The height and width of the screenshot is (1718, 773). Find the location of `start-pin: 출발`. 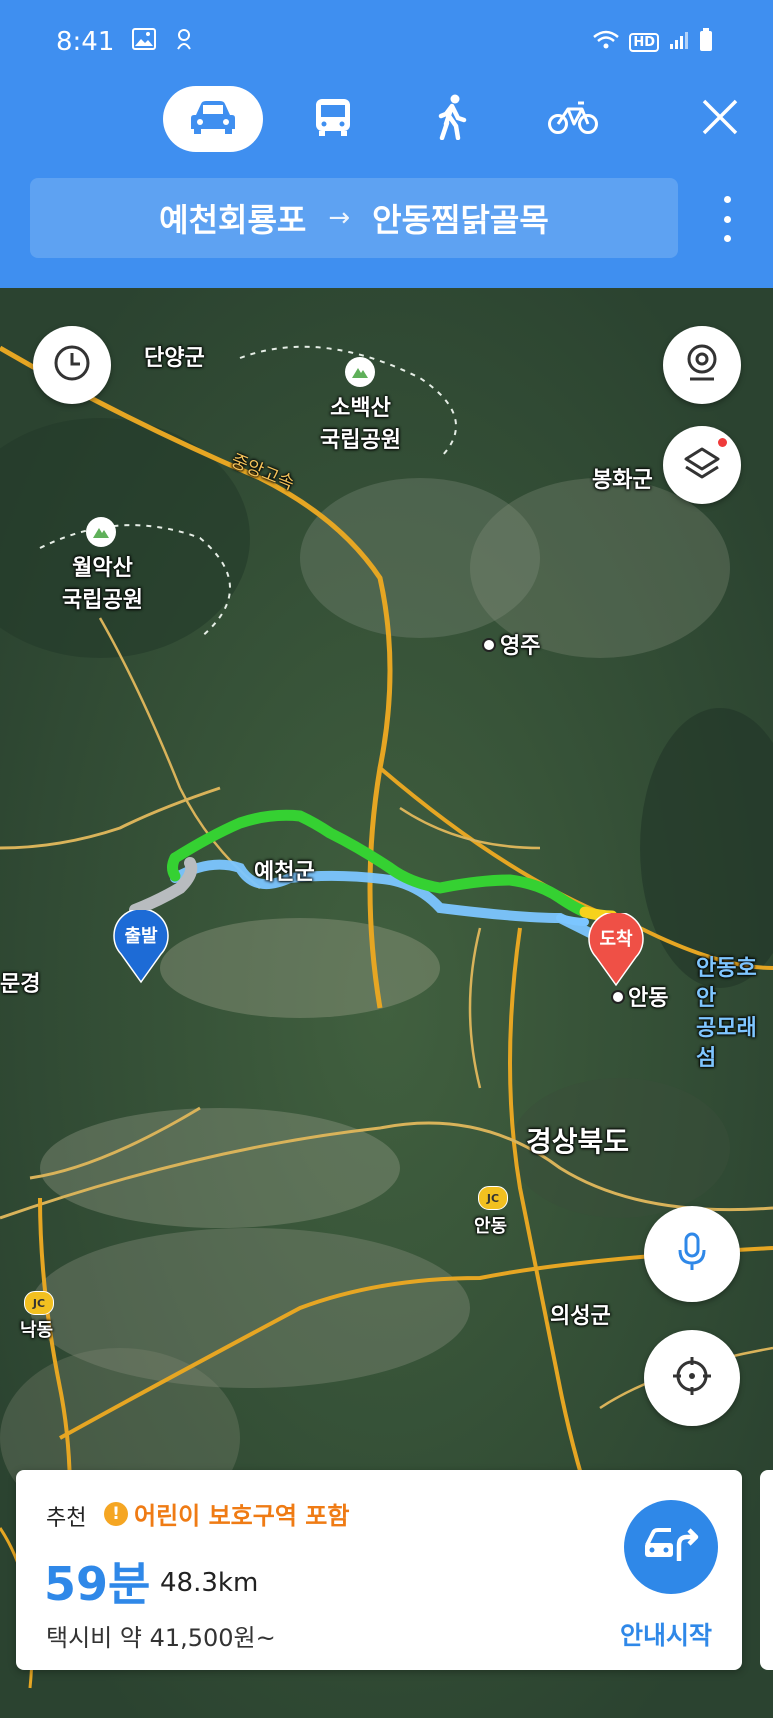

start-pin: 출발 is located at coordinates (141, 946).